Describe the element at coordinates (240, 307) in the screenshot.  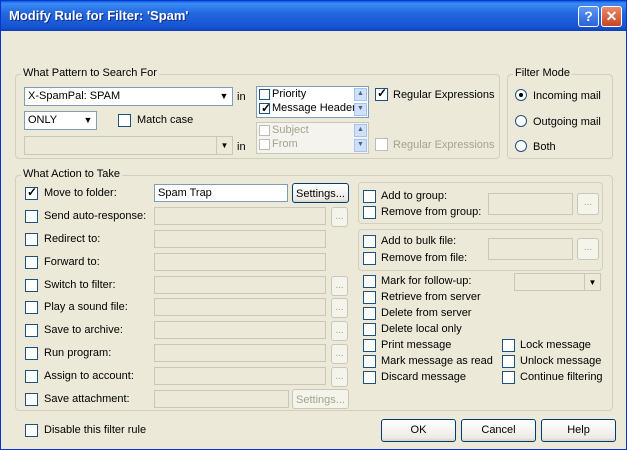
I see `play-sound-field` at that location.